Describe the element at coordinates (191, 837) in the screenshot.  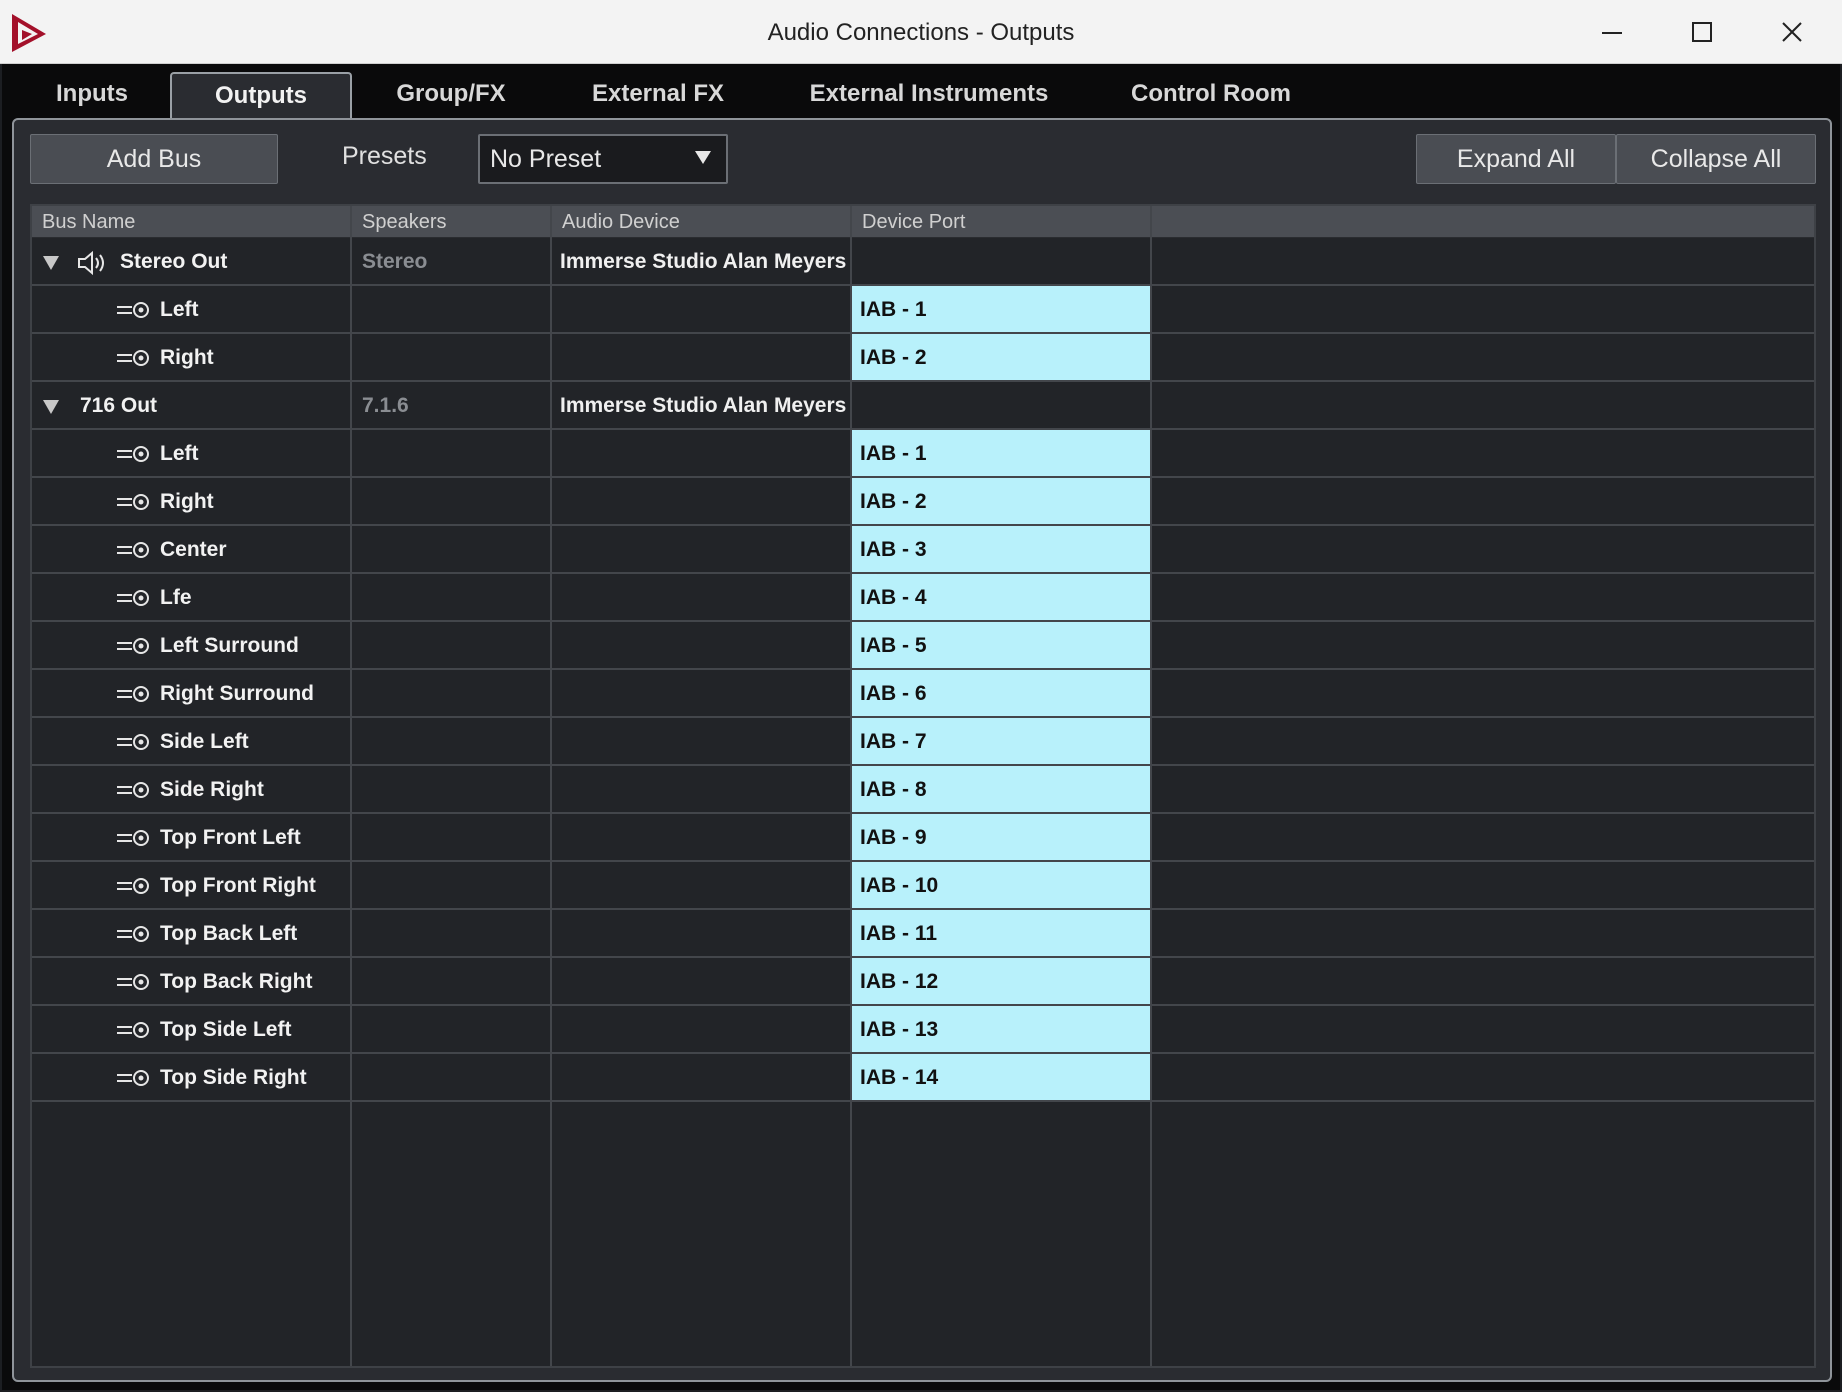
I see `bus-name-cell: Top Front Left` at that location.